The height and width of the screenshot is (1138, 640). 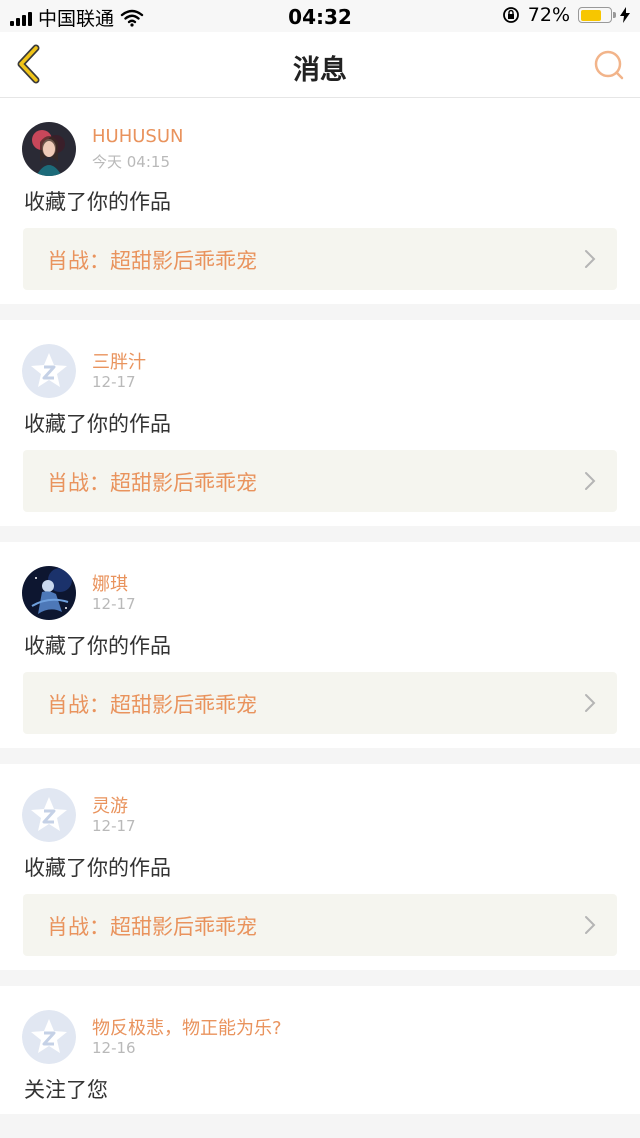 I want to click on status-bar: 中国联通 04:32 72%, so click(x=320, y=16).